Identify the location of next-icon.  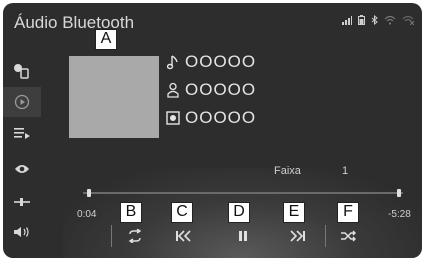
(297, 236).